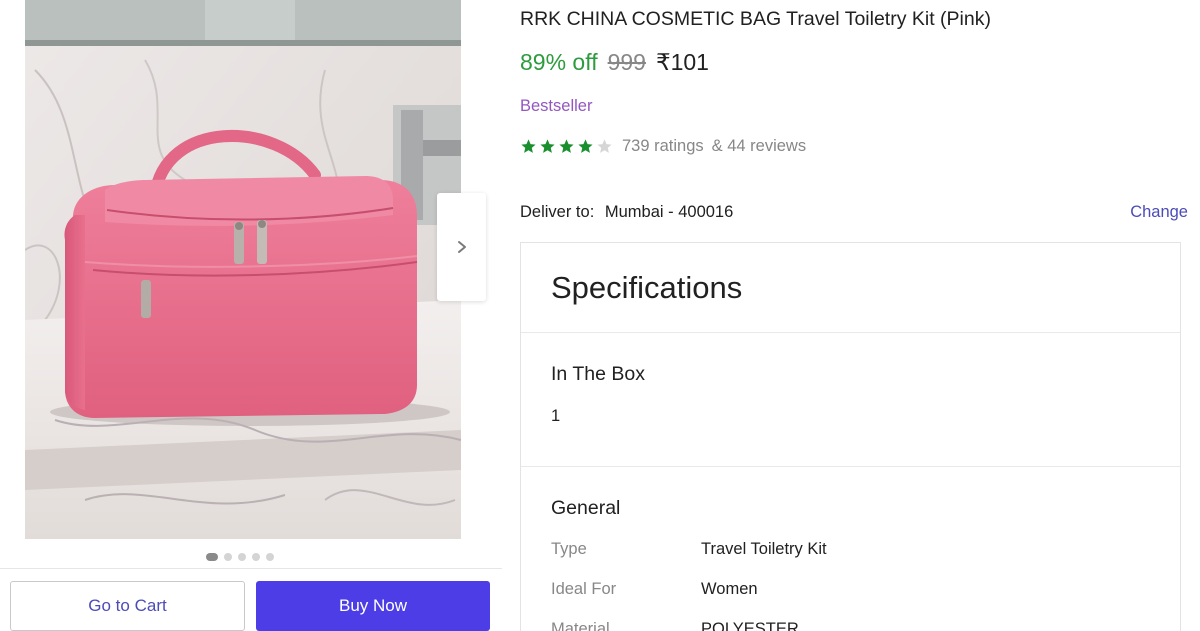 Image resolution: width=1200 pixels, height=631 pixels. What do you see at coordinates (127, 606) in the screenshot?
I see `go-to-cart-button: Go to Cart` at bounding box center [127, 606].